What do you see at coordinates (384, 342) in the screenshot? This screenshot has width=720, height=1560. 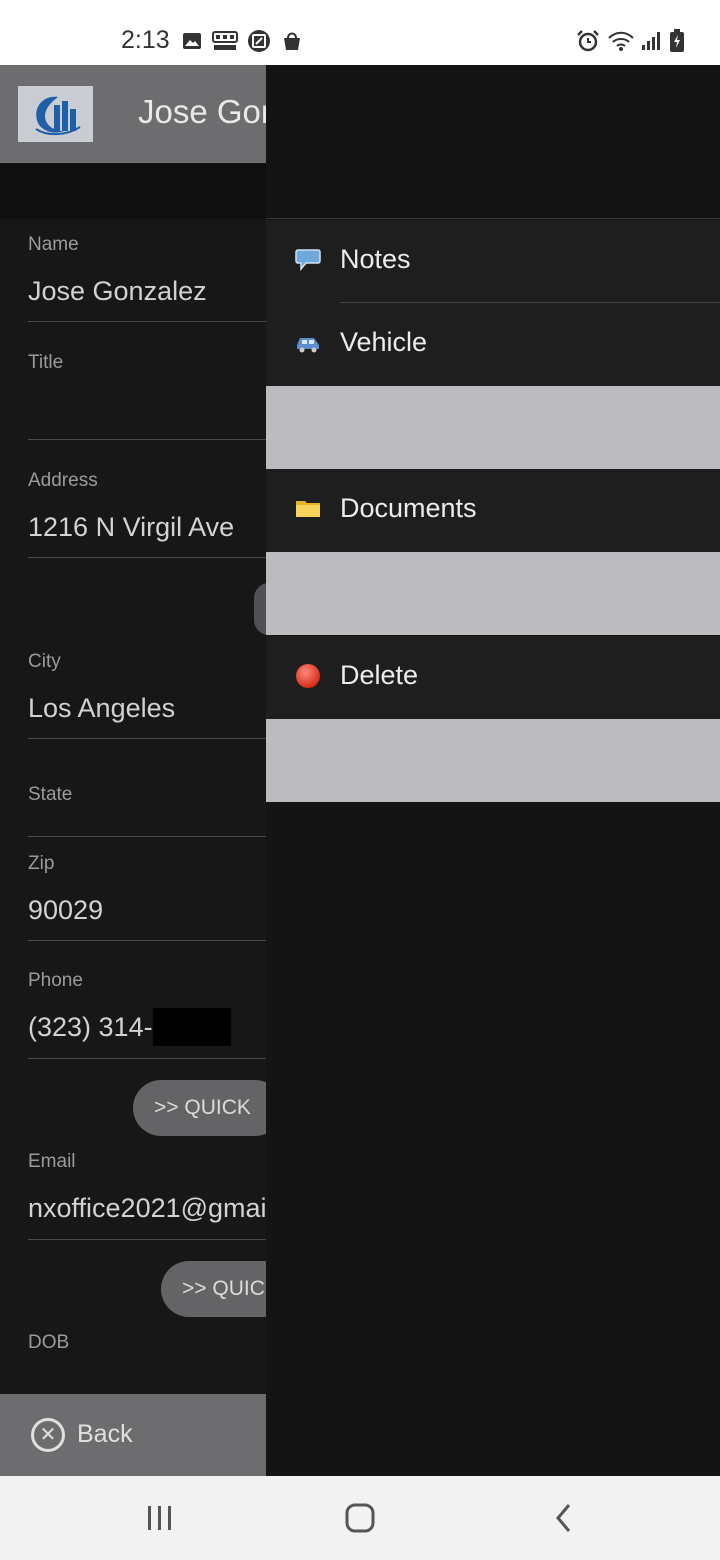 I see `menu-label-vehicle: Vehicle` at bounding box center [384, 342].